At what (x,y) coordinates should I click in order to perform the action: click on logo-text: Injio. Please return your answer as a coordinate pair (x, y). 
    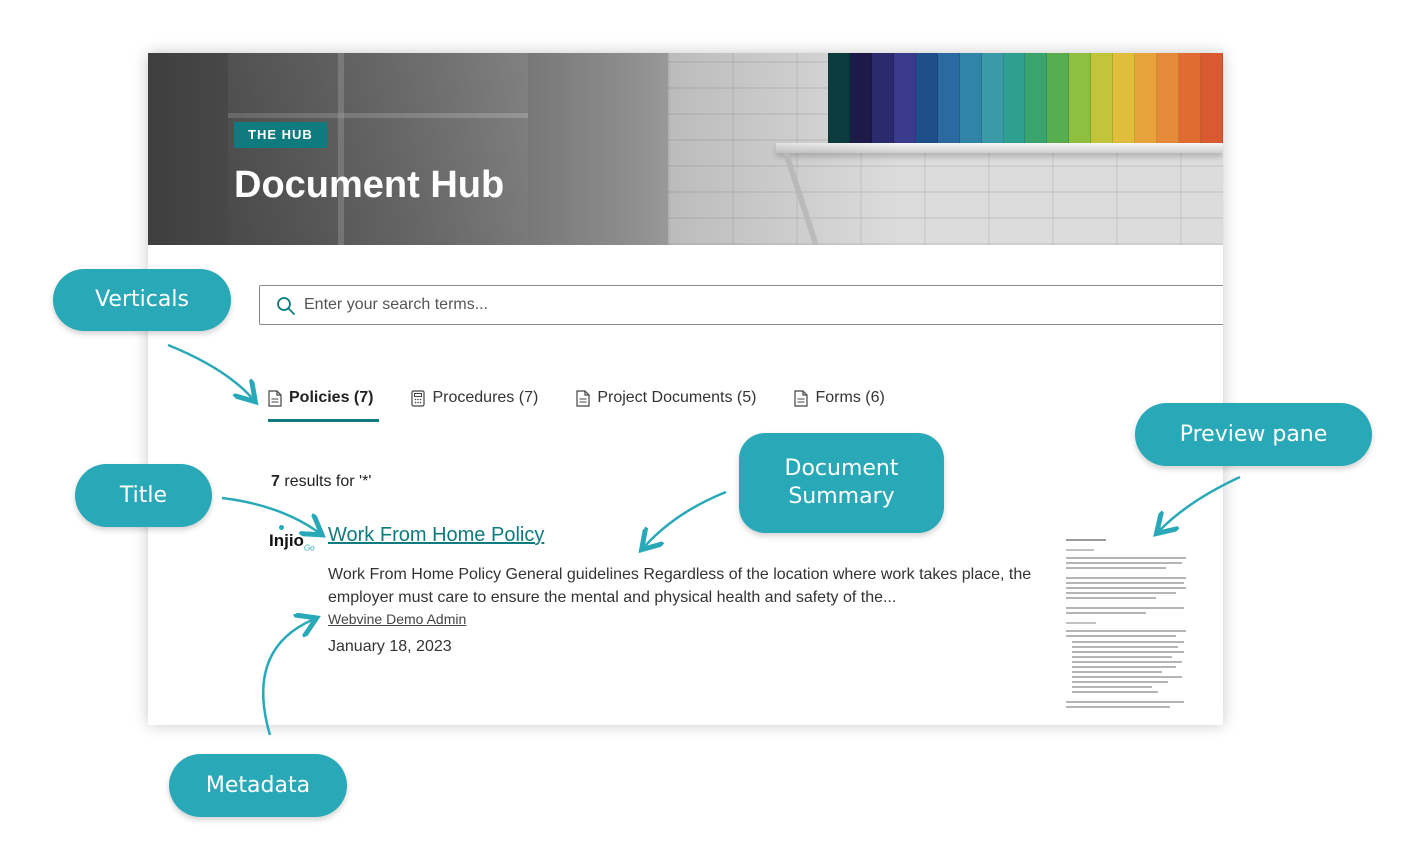
    Looking at the image, I should click on (286, 540).